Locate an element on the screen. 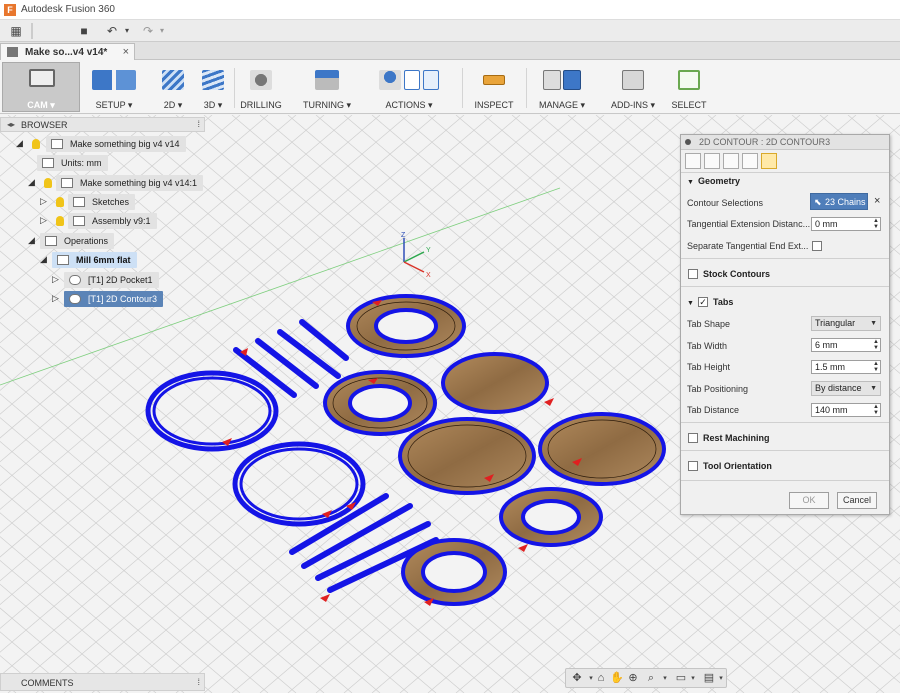 The width and height of the screenshot is (900, 693). tabs-section-header: ▼ is located at coordinates (692, 302).